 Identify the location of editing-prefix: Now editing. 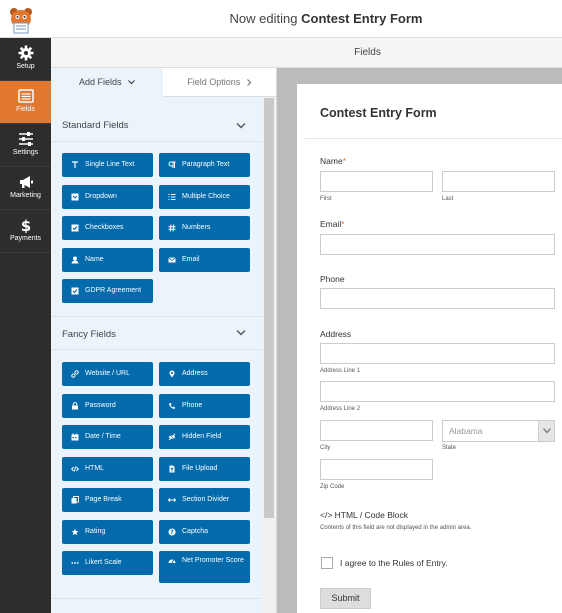
(263, 18).